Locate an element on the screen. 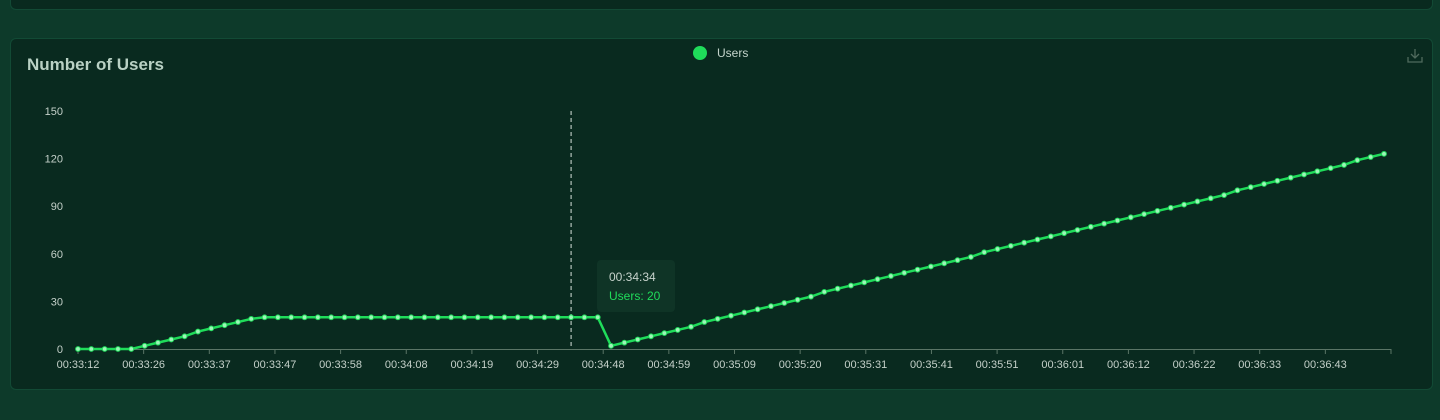 The image size is (1440, 420). x-tick-label: 00:35:41 is located at coordinates (931, 365).